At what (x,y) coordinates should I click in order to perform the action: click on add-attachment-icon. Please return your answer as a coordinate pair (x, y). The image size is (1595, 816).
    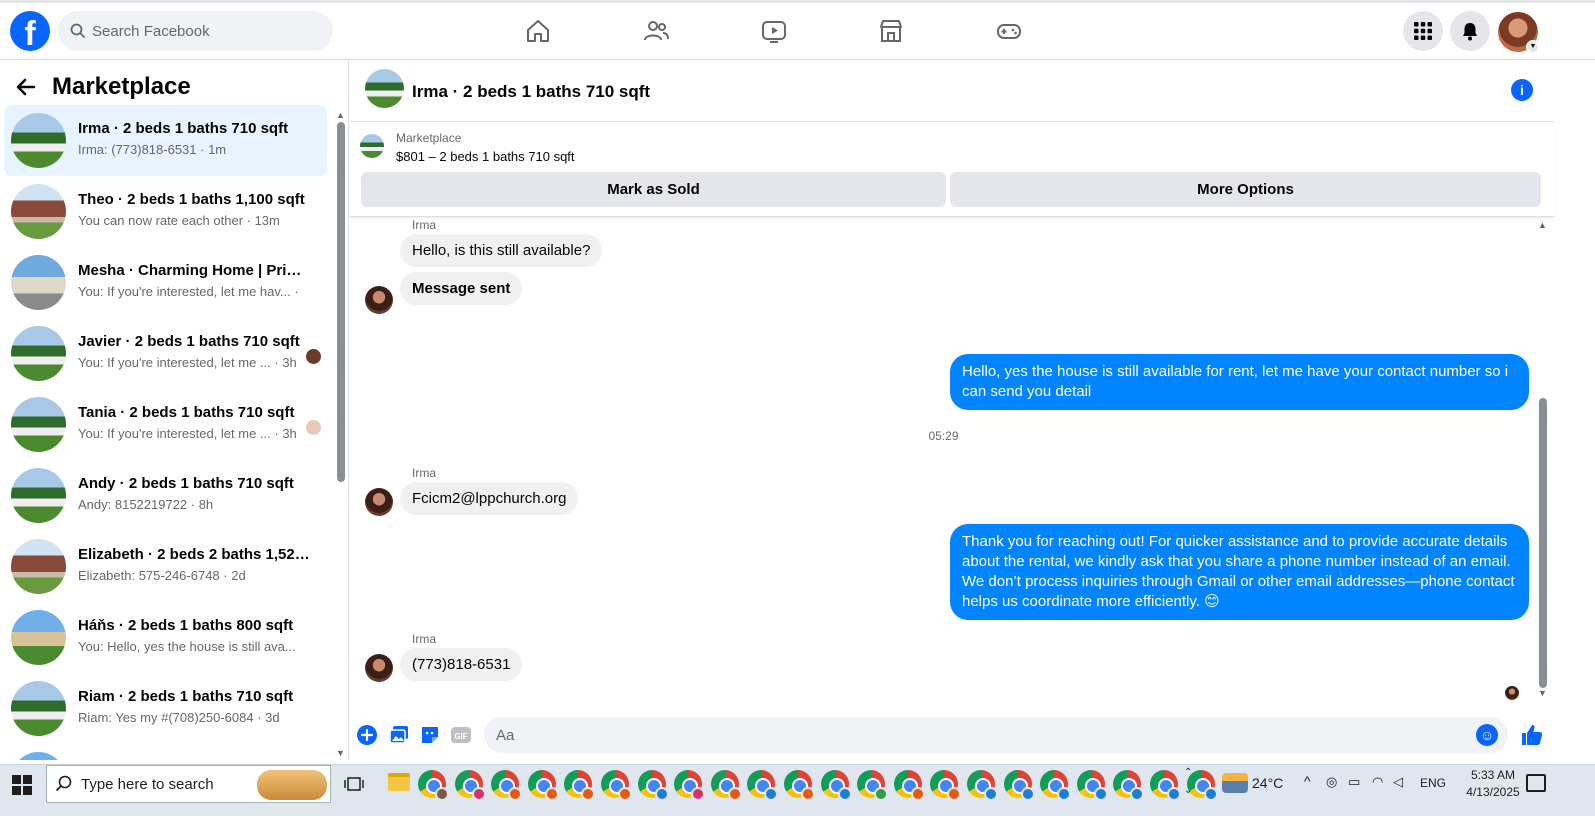
    Looking at the image, I should click on (367, 735).